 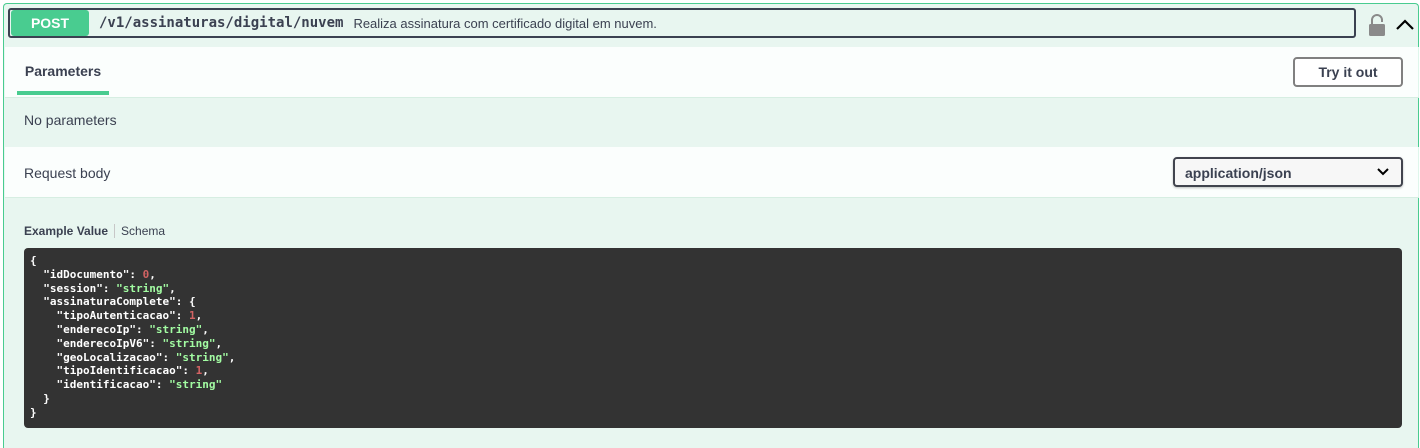 I want to click on code-line: "tipoIdentificacao": 1,, so click(x=119, y=370).